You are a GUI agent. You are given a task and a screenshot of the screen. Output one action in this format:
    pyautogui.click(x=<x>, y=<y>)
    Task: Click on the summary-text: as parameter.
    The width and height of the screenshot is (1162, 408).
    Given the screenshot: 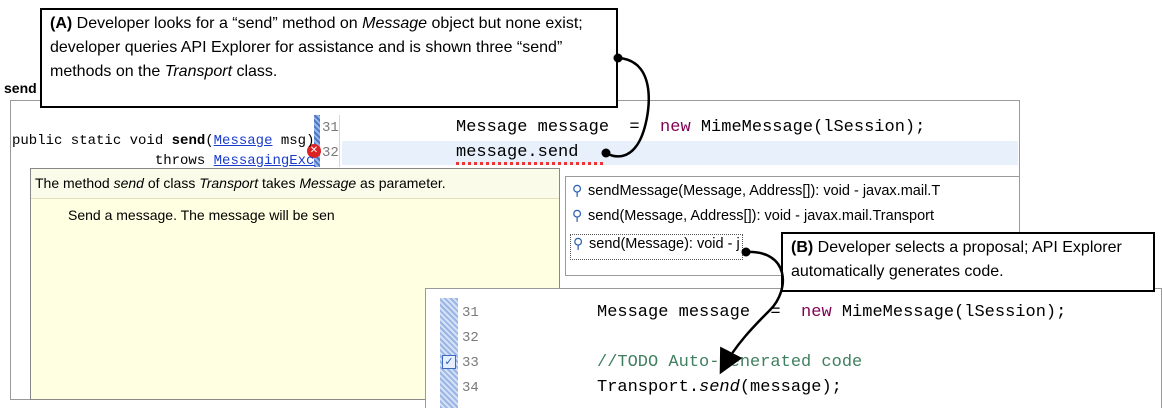 What is the action you would take?
    pyautogui.click(x=401, y=183)
    